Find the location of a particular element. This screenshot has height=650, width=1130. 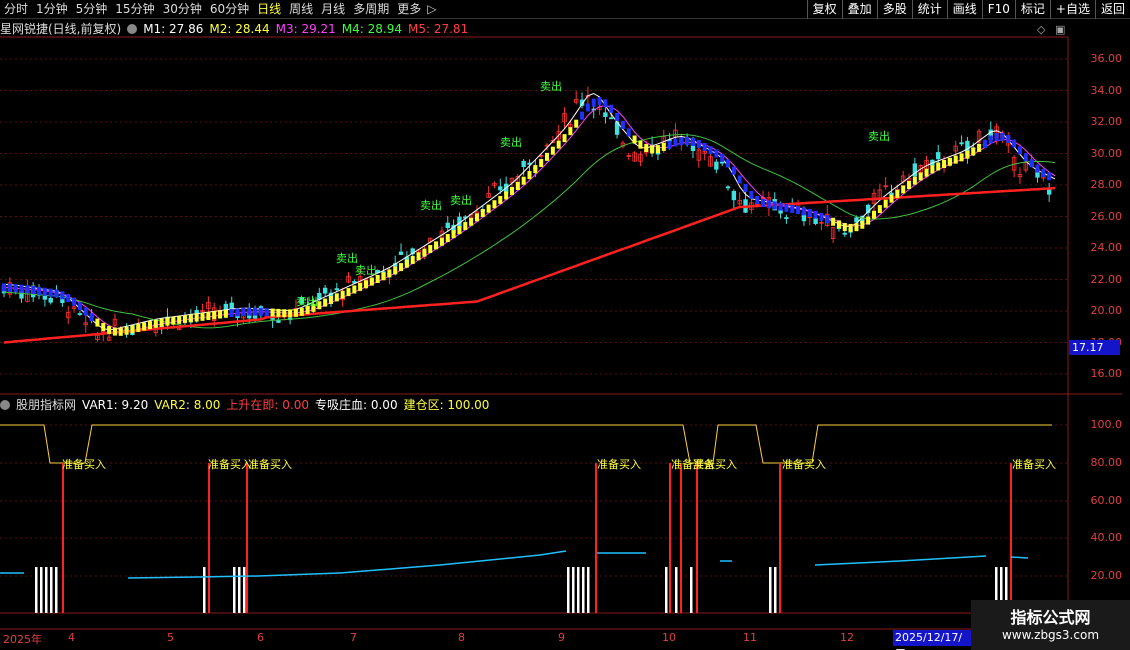

date-tick: 4 is located at coordinates (71, 637).